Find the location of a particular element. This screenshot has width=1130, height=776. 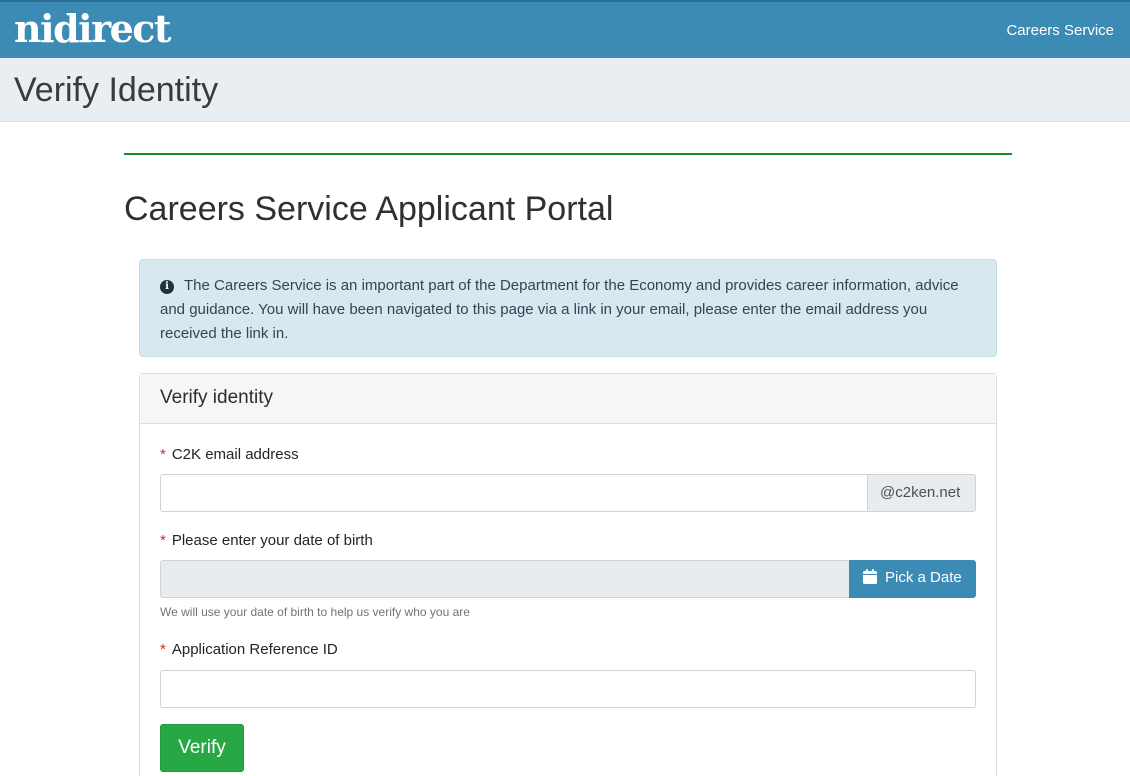

panel-title: Verify identity is located at coordinates (568, 399).